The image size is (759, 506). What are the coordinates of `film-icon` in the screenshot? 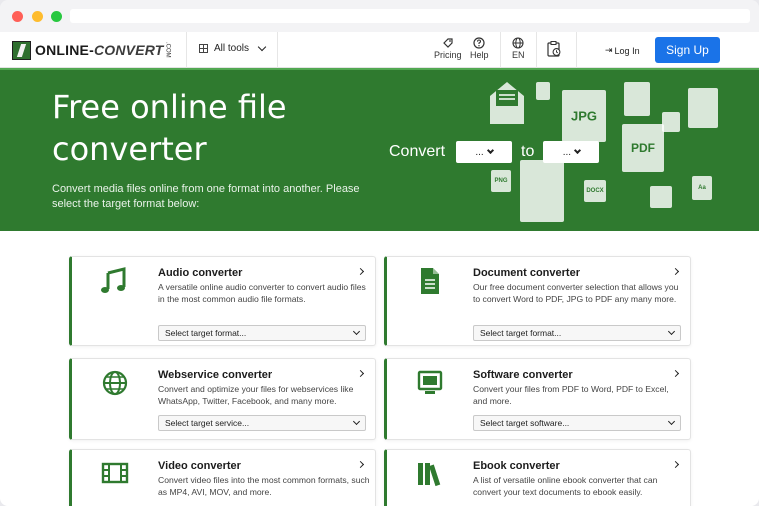 It's located at (115, 473).